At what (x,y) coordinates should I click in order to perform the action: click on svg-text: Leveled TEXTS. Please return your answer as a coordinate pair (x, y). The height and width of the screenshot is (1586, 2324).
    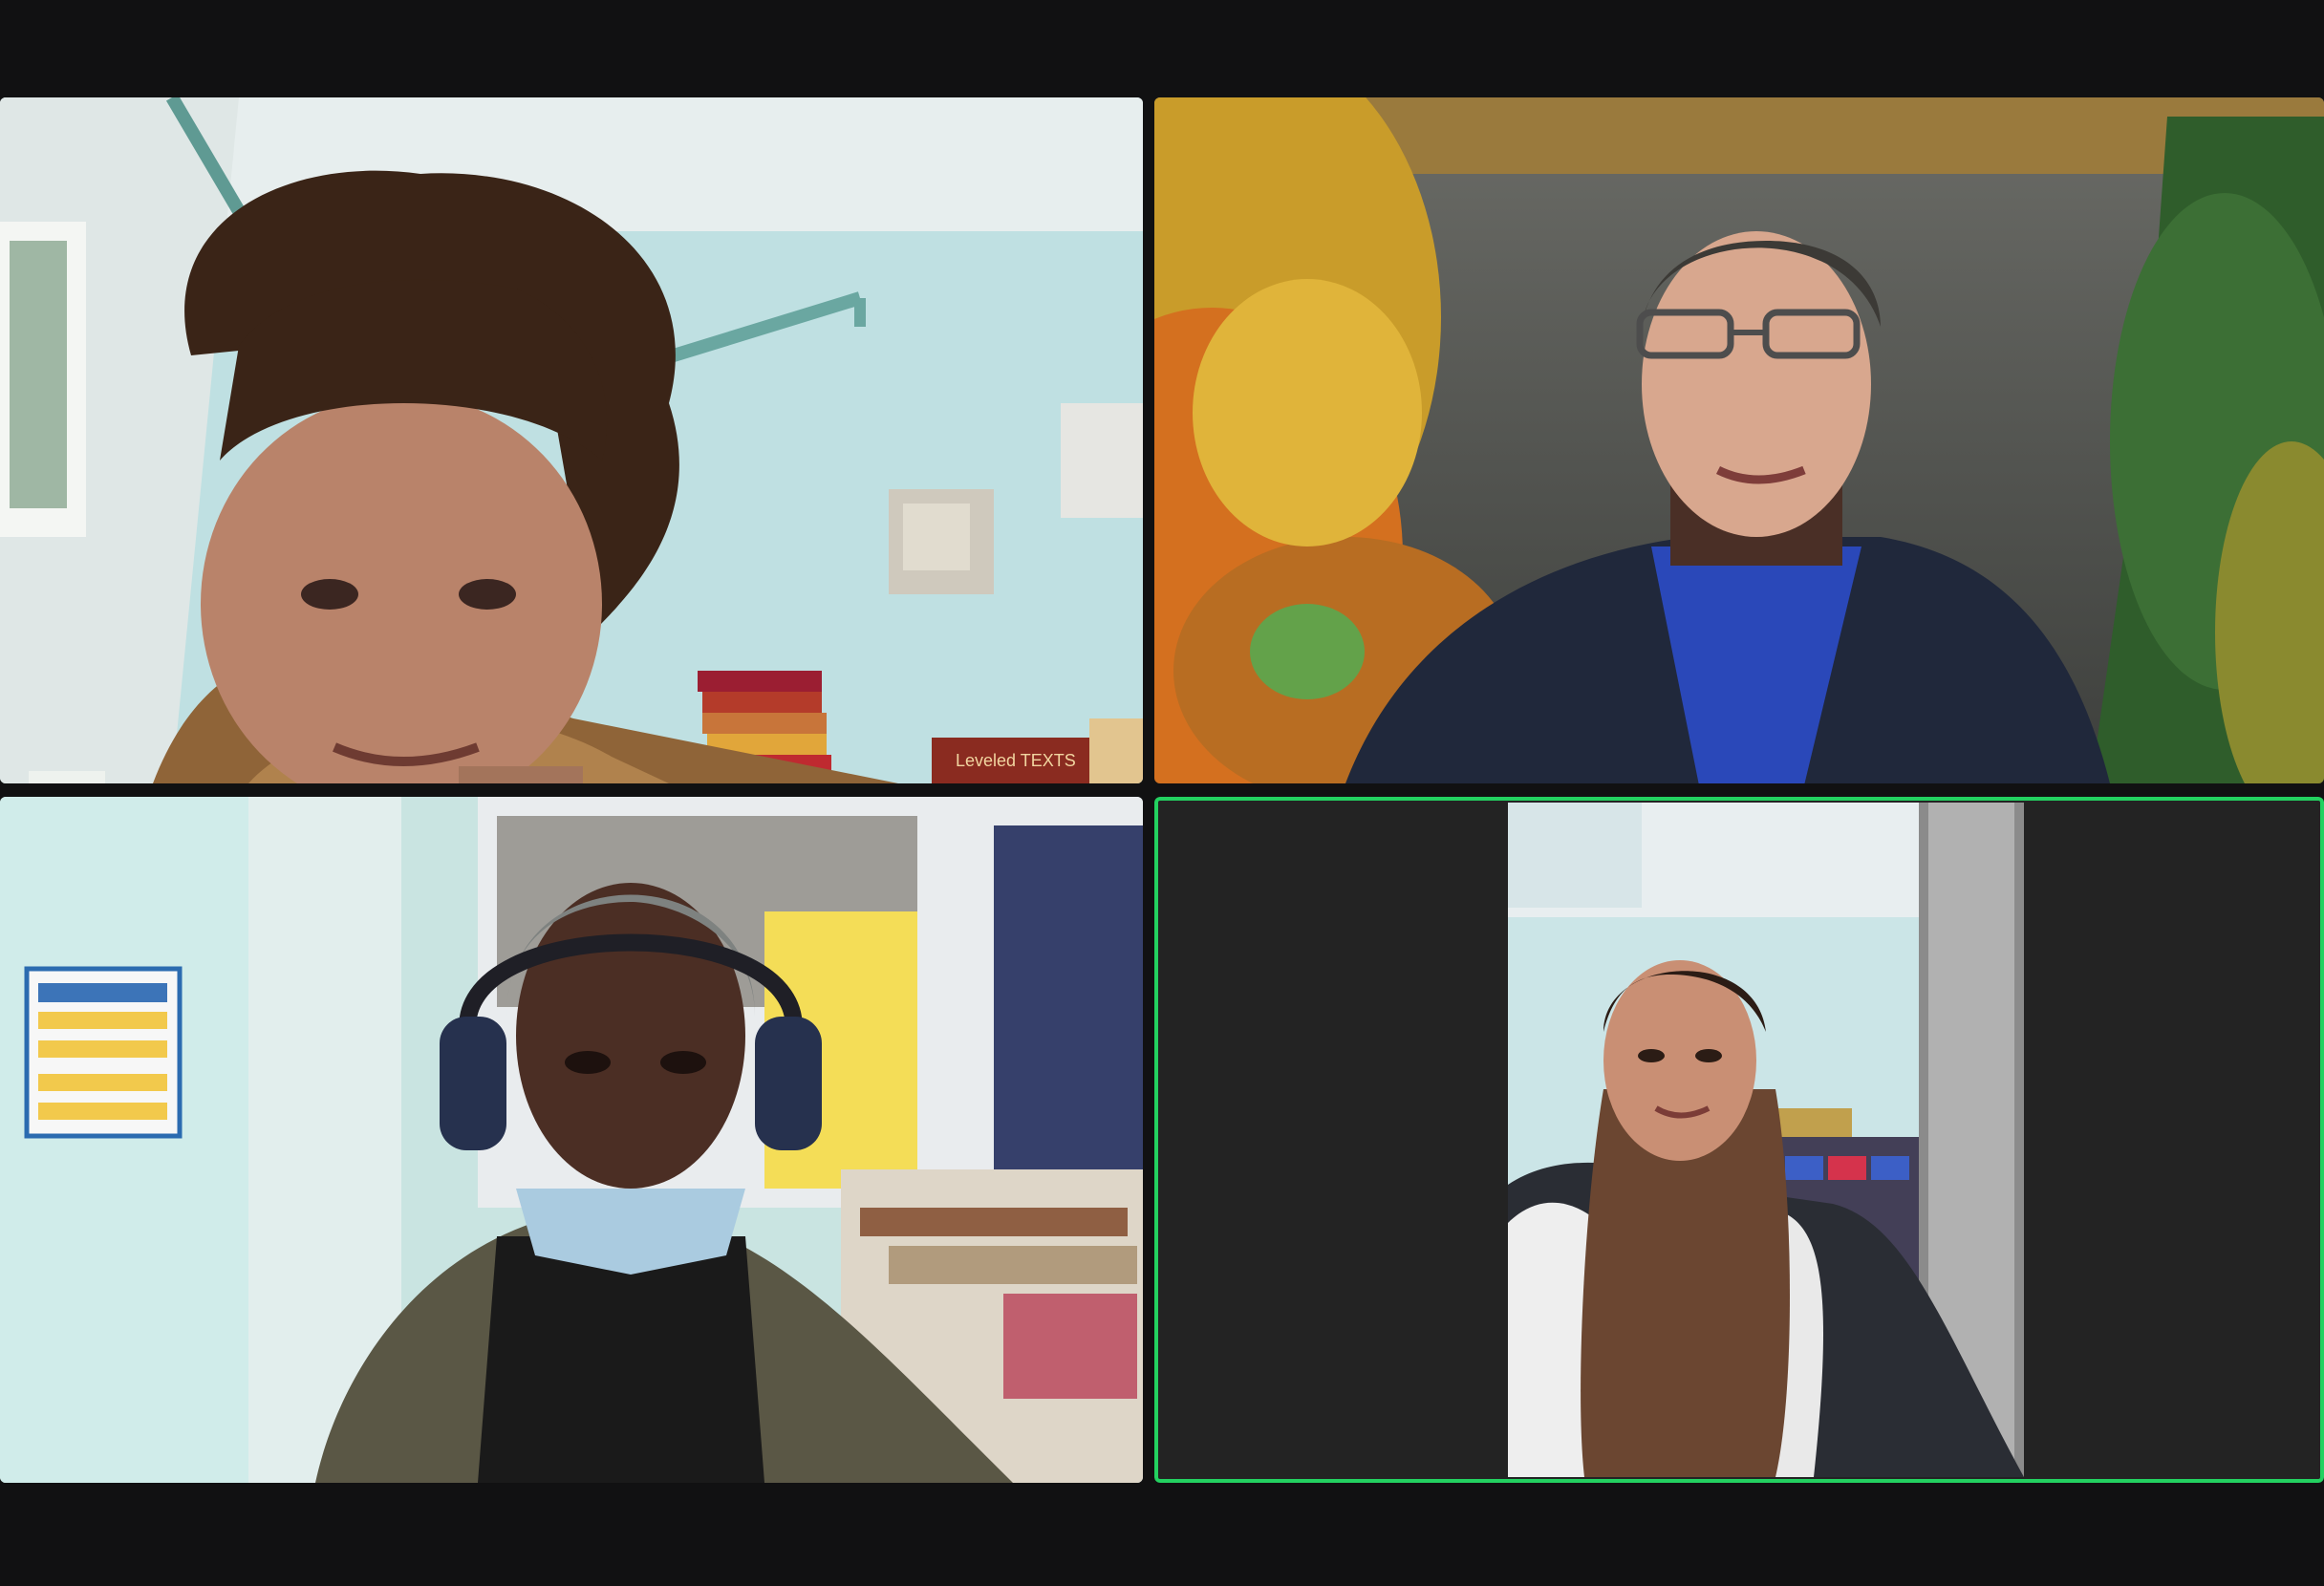
    Looking at the image, I should click on (1016, 760).